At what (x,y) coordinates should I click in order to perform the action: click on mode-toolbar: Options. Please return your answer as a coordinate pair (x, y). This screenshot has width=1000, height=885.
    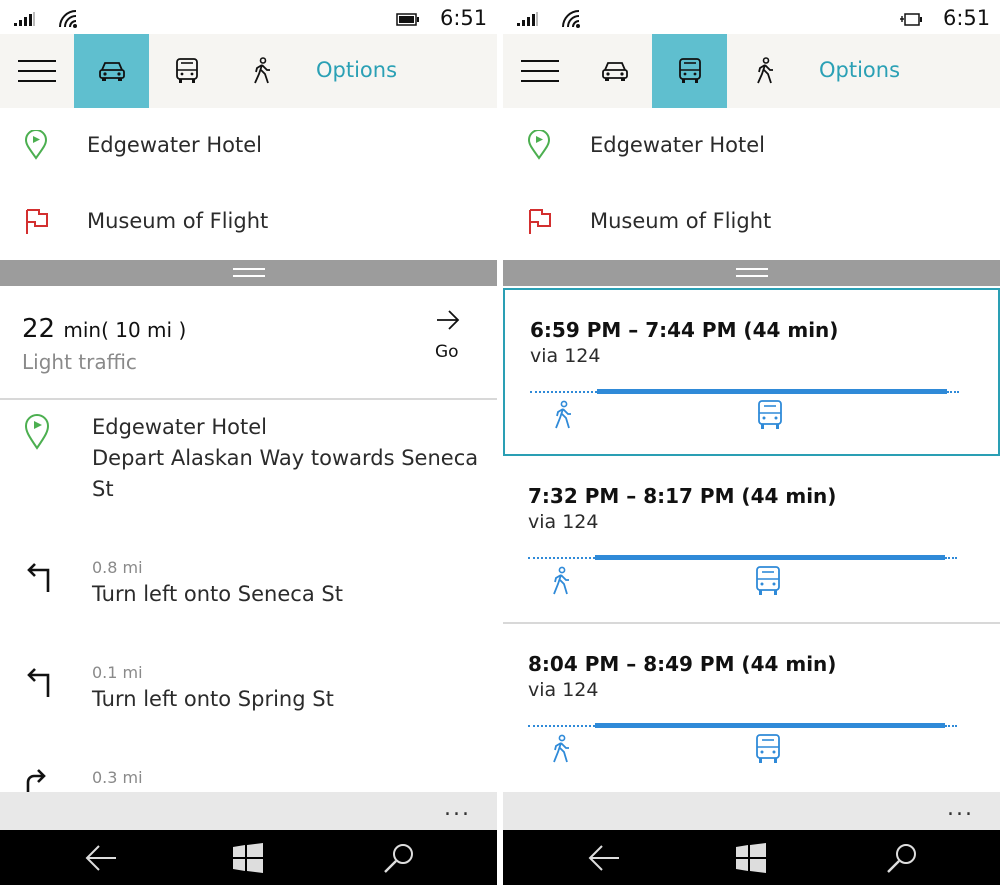
    Looking at the image, I should click on (248, 71).